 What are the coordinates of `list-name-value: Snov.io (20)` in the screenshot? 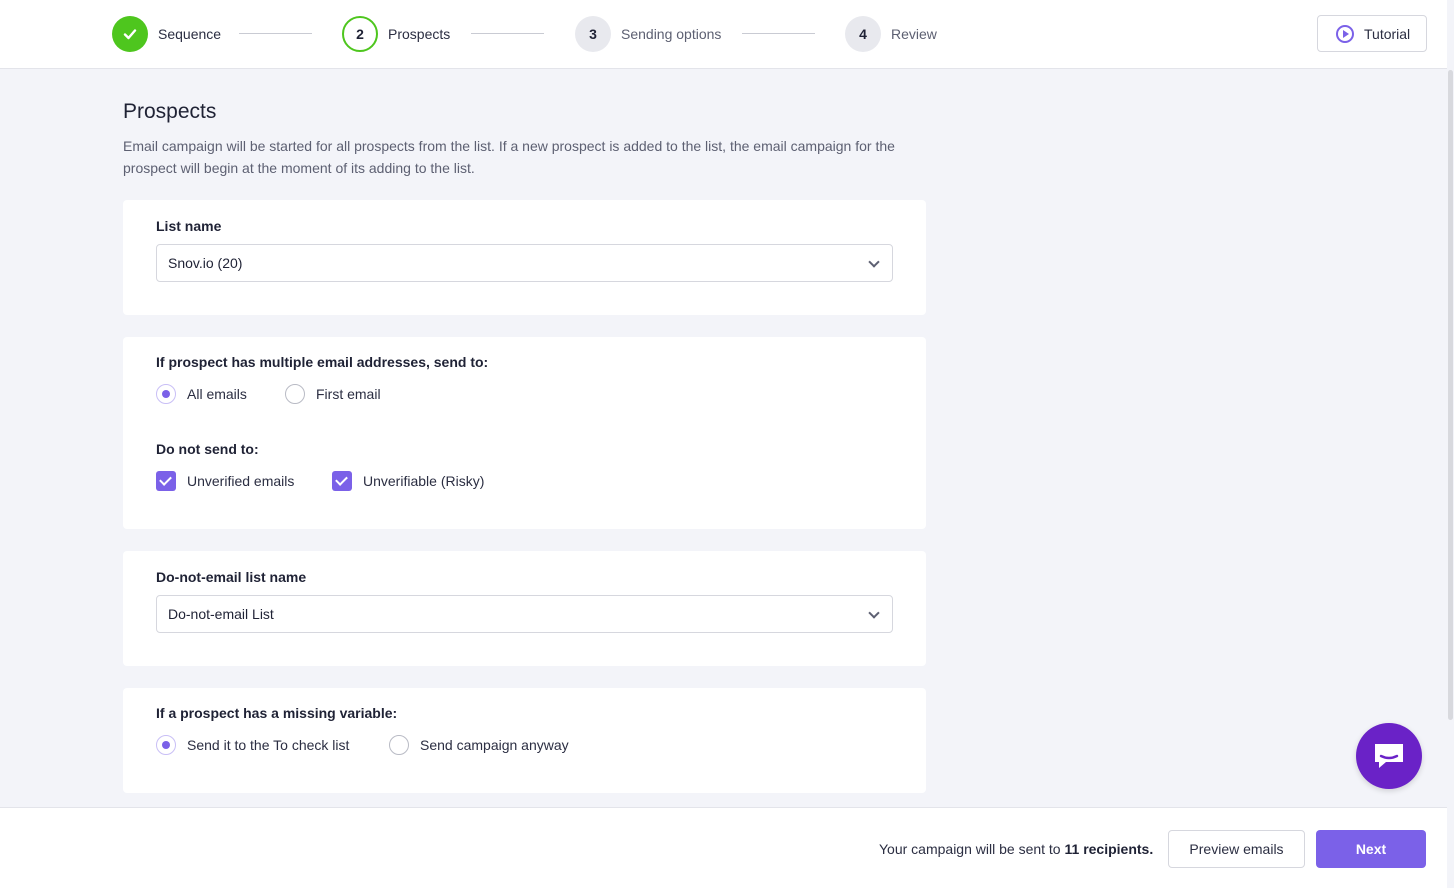 It's located at (205, 263).